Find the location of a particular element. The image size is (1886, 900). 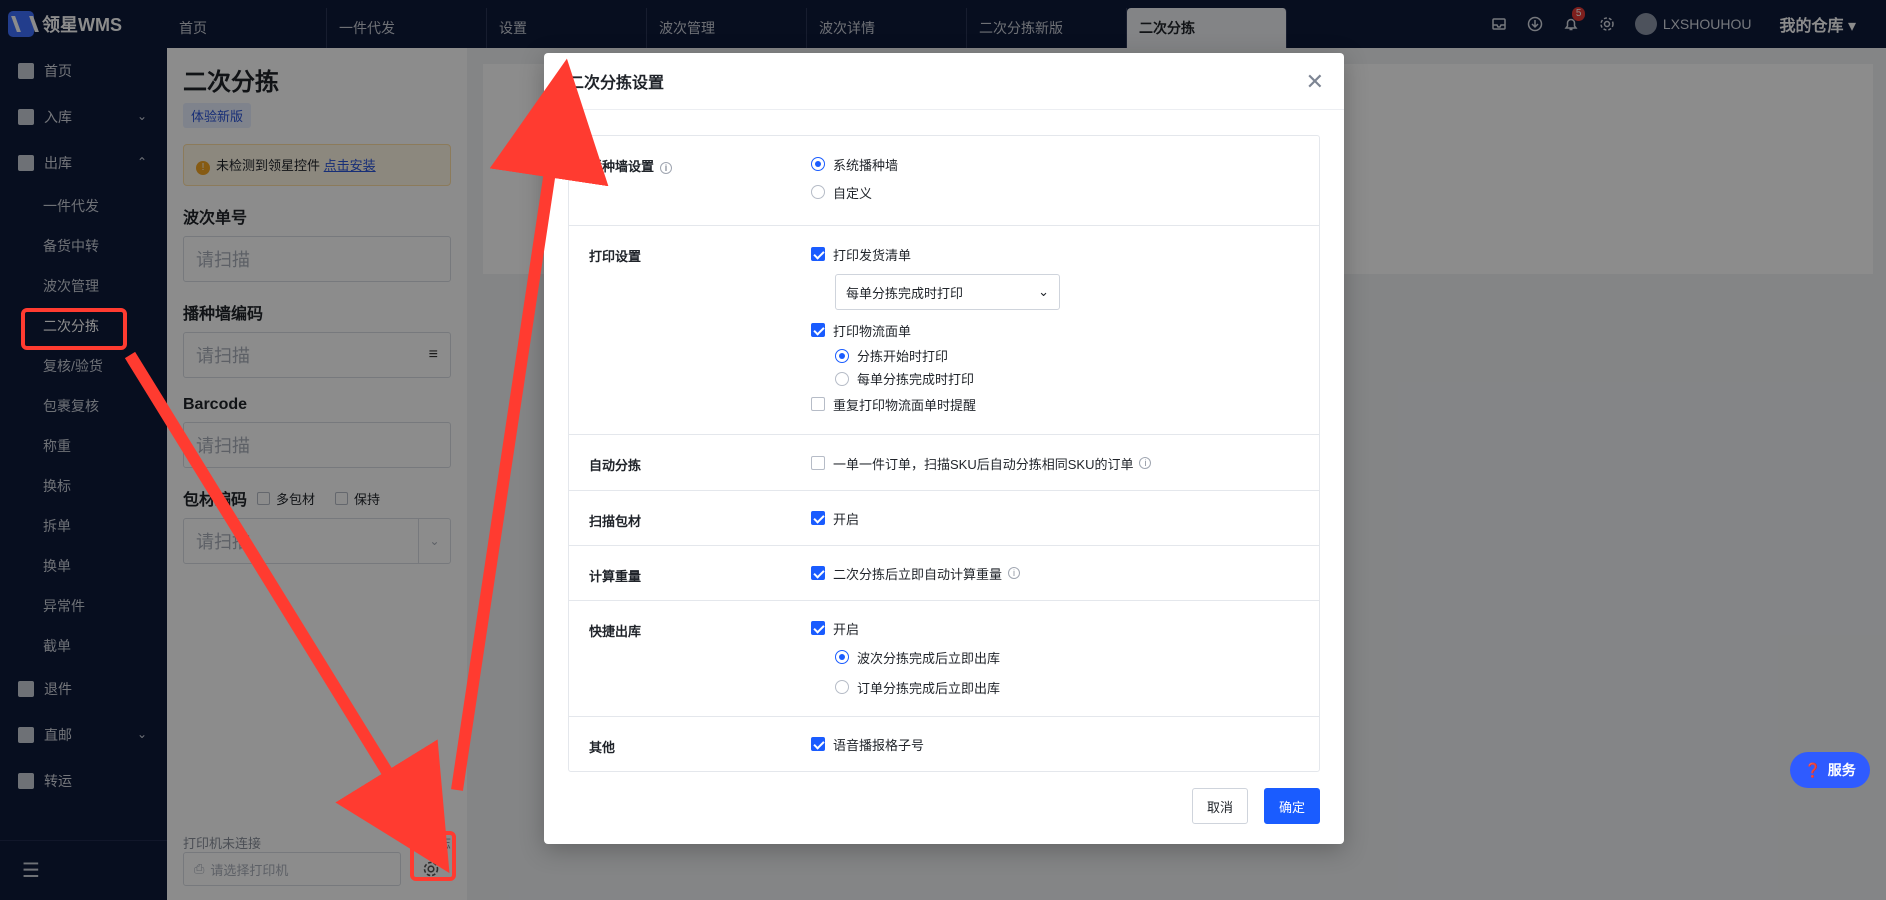

weight-options: 二次分拣后立即自动计算重量 i is located at coordinates (1065, 573).